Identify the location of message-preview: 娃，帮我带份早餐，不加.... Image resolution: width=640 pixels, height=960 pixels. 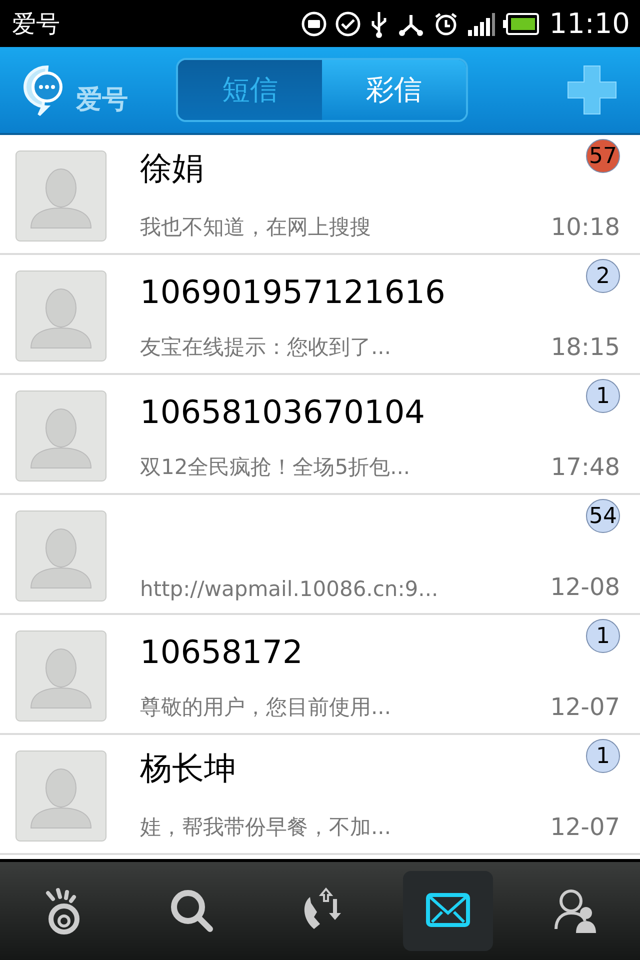
(266, 827).